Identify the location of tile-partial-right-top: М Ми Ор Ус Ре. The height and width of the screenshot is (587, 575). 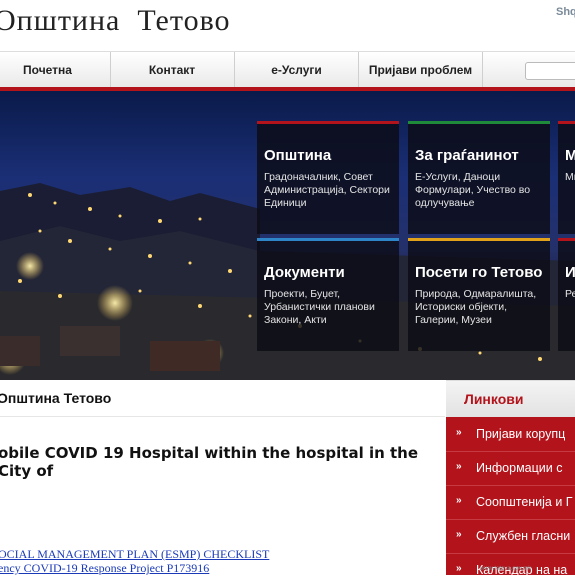
(566, 177).